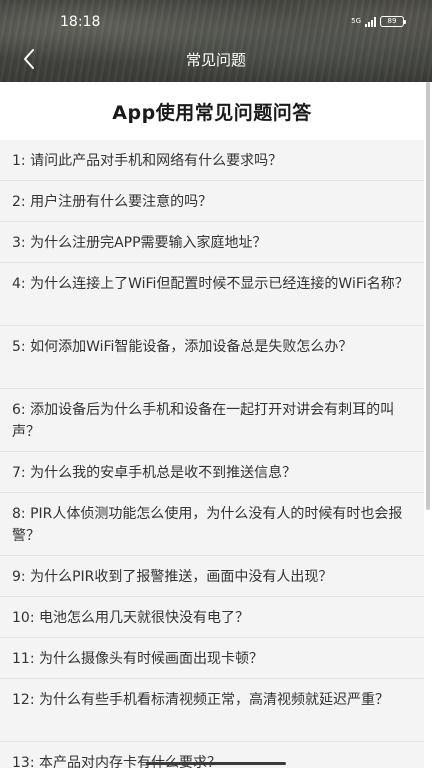 The width and height of the screenshot is (432, 768). Describe the element at coordinates (137, 659) in the screenshot. I see `faq-item-text: 11: 为什么摄像头有时候画面出现卡顿？` at that location.